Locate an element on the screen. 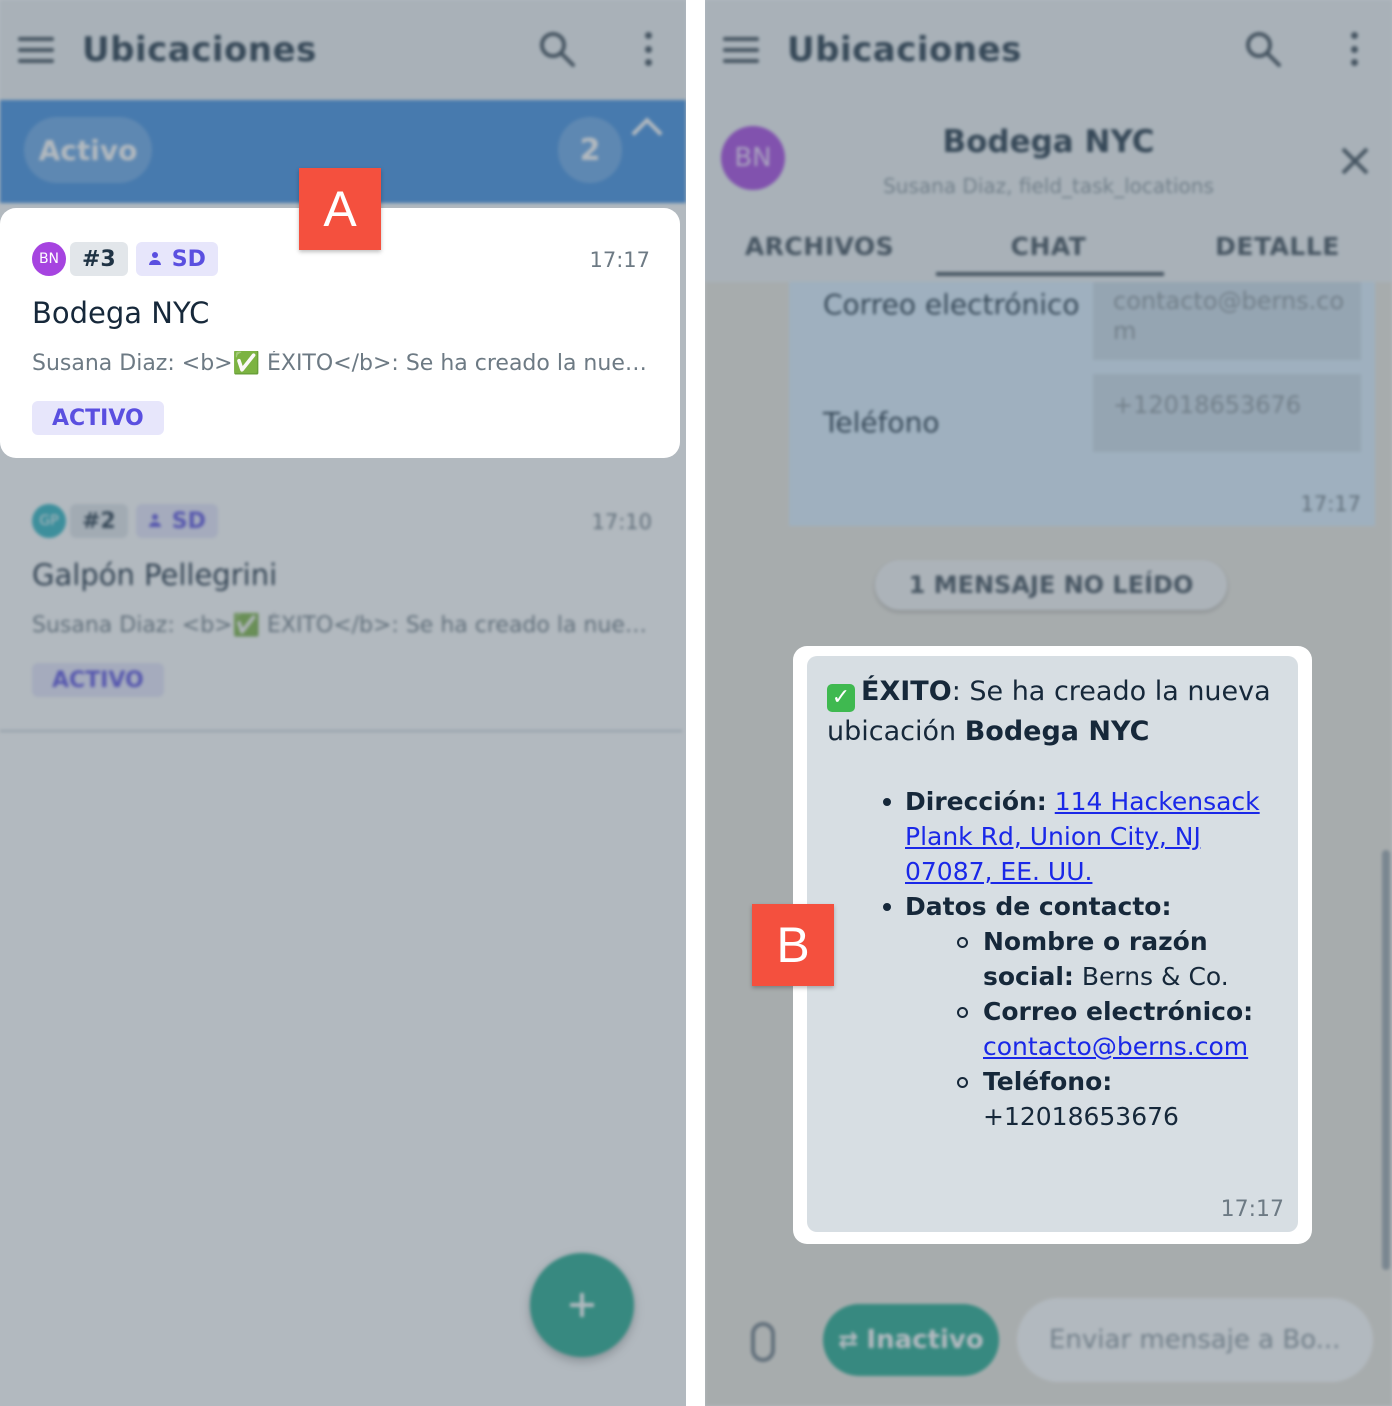 This screenshot has height=1406, width=1392. scrollbar is located at coordinates (1386, 1060).